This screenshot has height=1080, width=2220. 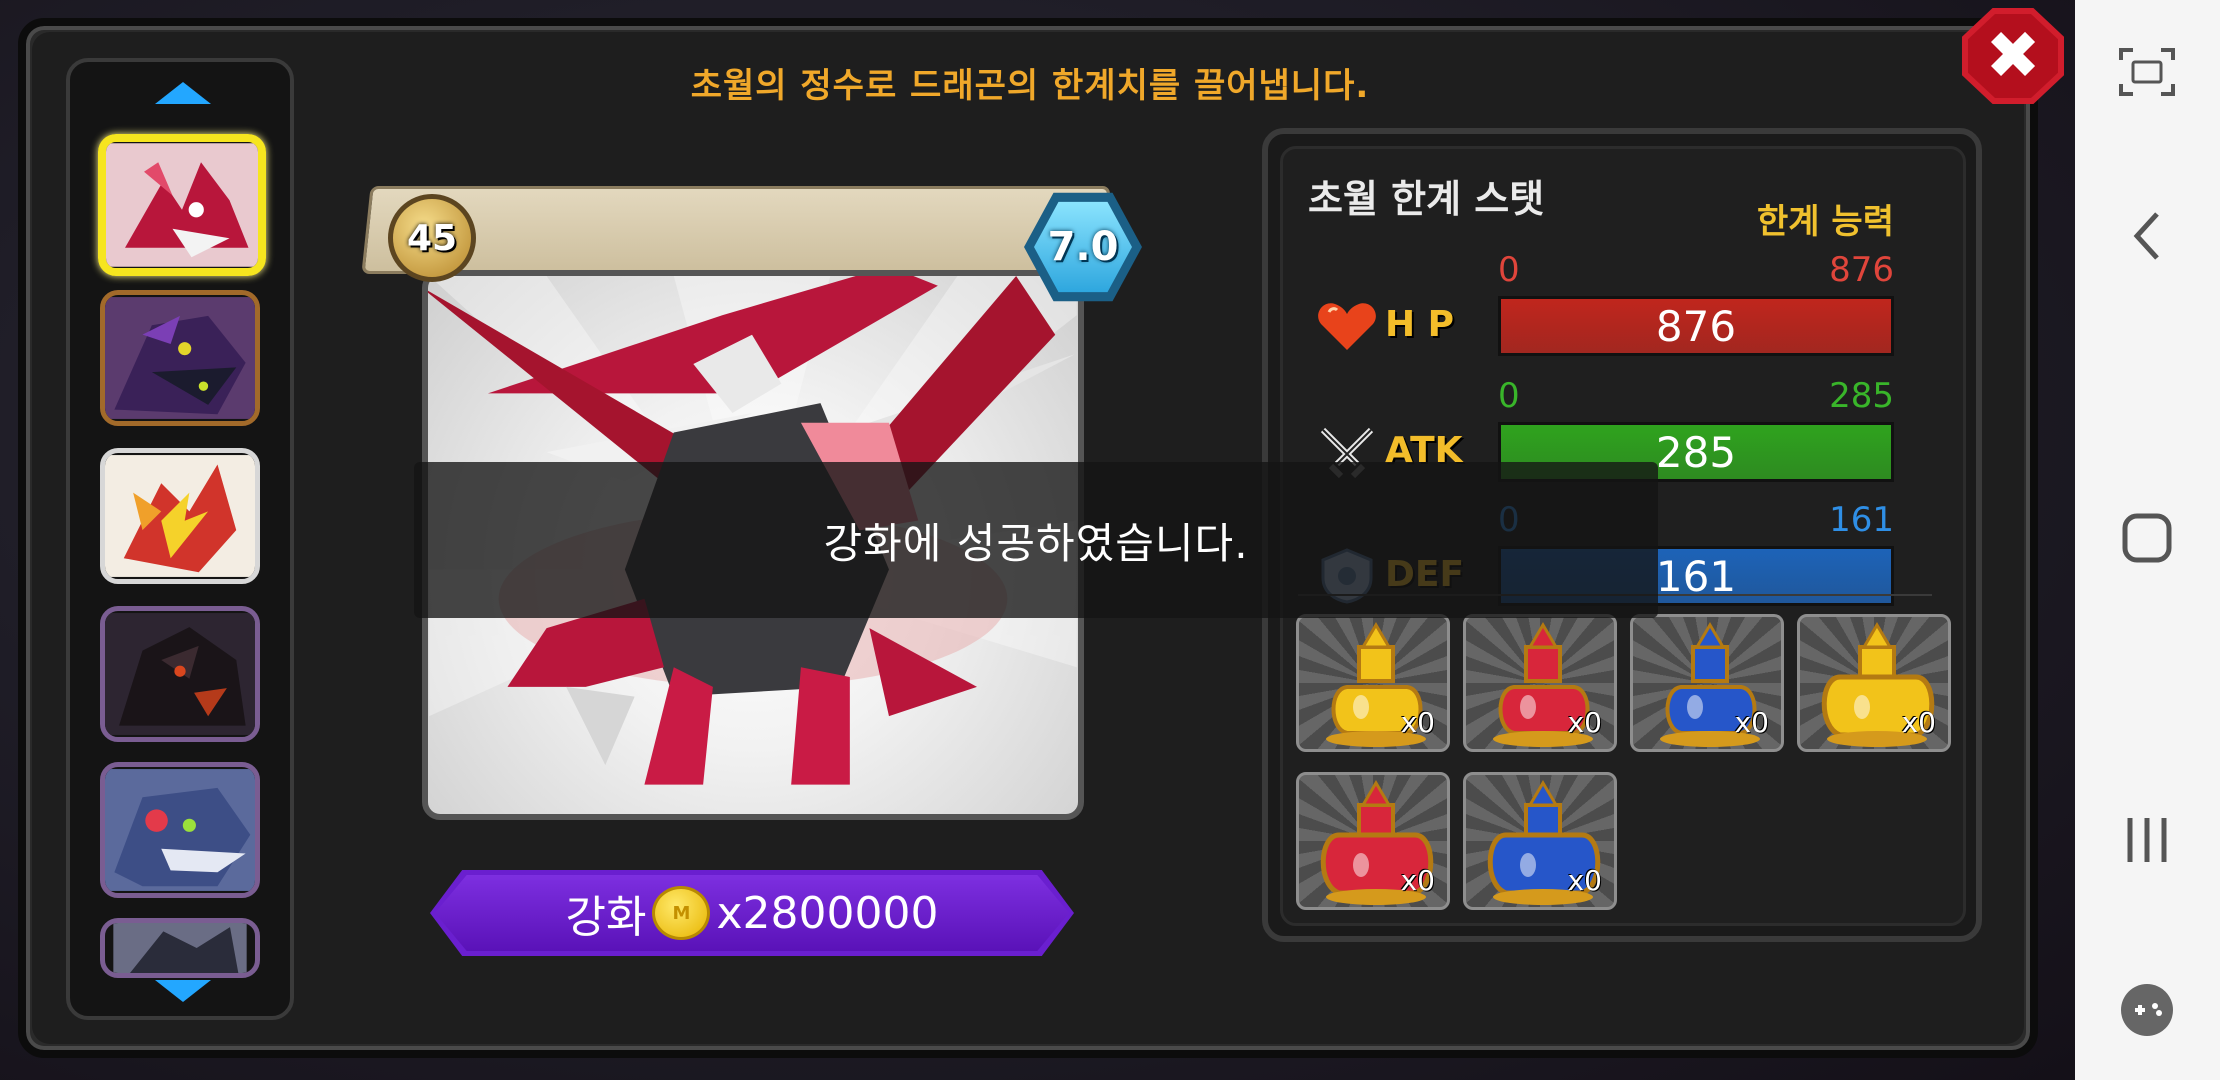 I want to click on toast-message: 강화에 성공하였습니다., so click(x=1036, y=543).